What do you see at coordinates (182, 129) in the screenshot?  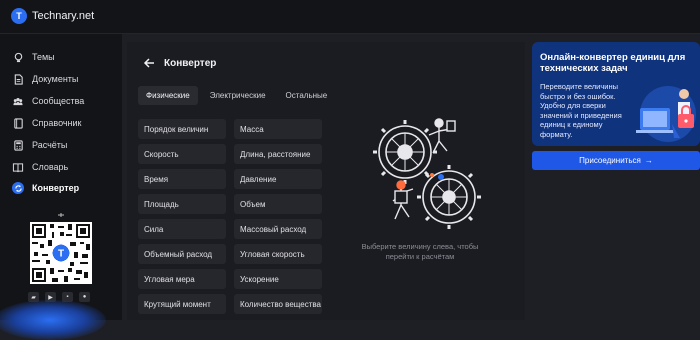 I see `quantity-item: Порядок величин` at bounding box center [182, 129].